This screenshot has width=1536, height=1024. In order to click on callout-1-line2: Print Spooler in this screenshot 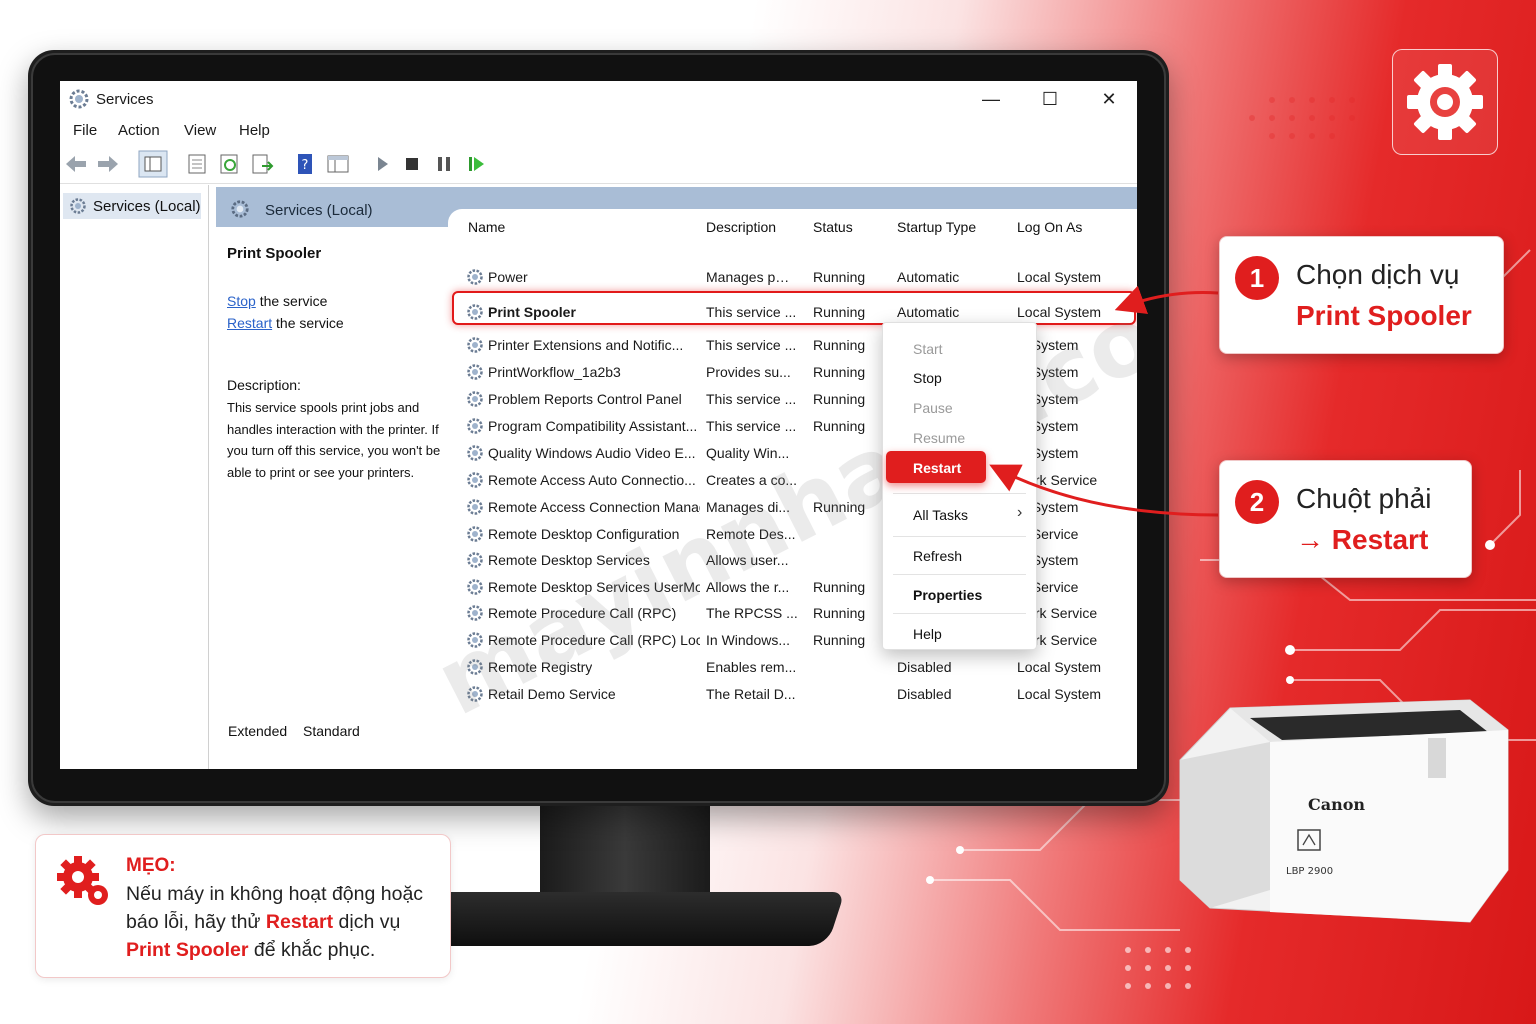, I will do `click(1384, 315)`.